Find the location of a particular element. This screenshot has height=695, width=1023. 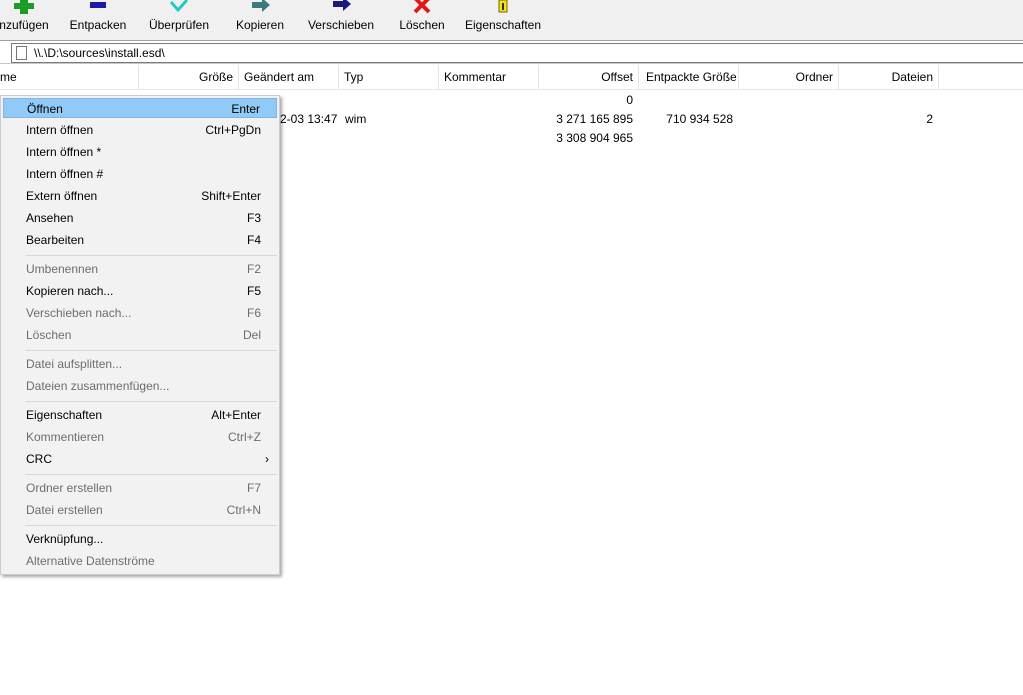

test-icon is located at coordinates (179, 6).